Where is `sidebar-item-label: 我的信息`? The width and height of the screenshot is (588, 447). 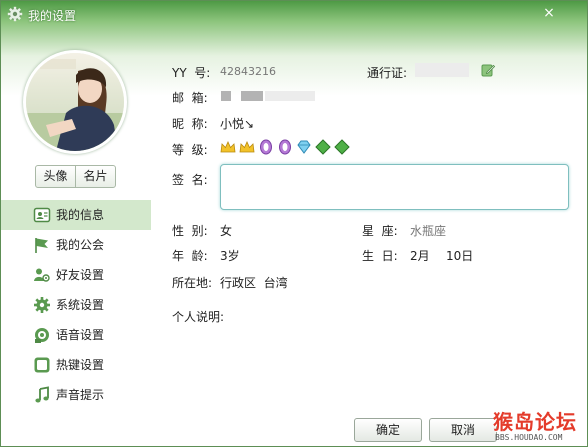
sidebar-item-label: 我的信息 is located at coordinates (80, 215).